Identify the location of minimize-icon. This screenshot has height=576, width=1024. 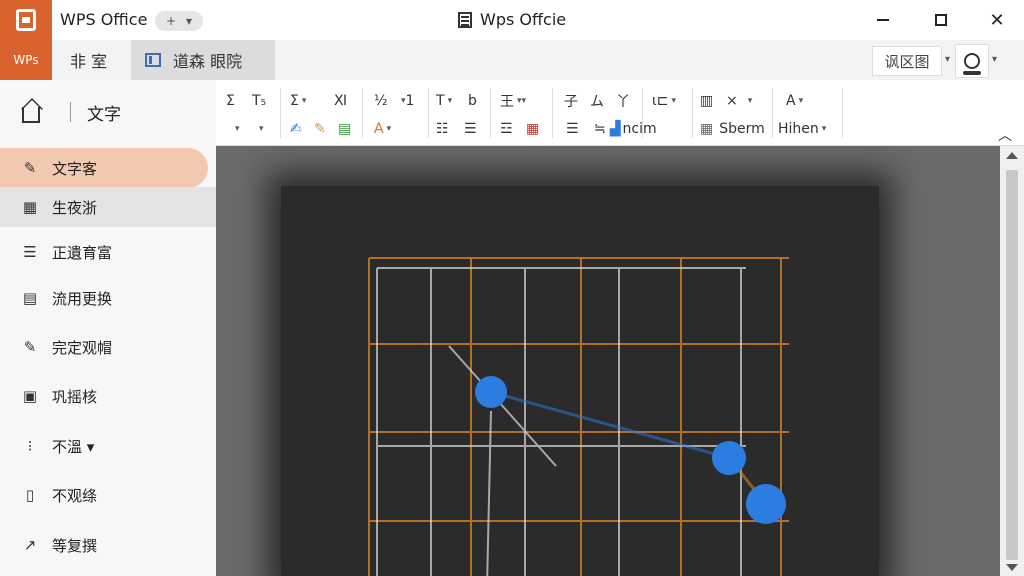
(883, 20).